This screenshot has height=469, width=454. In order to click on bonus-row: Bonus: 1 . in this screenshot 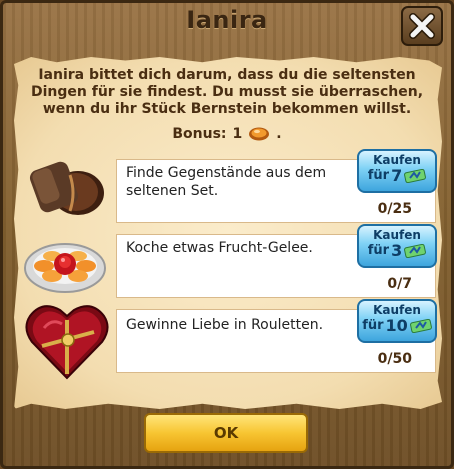, I will do `click(227, 134)`.